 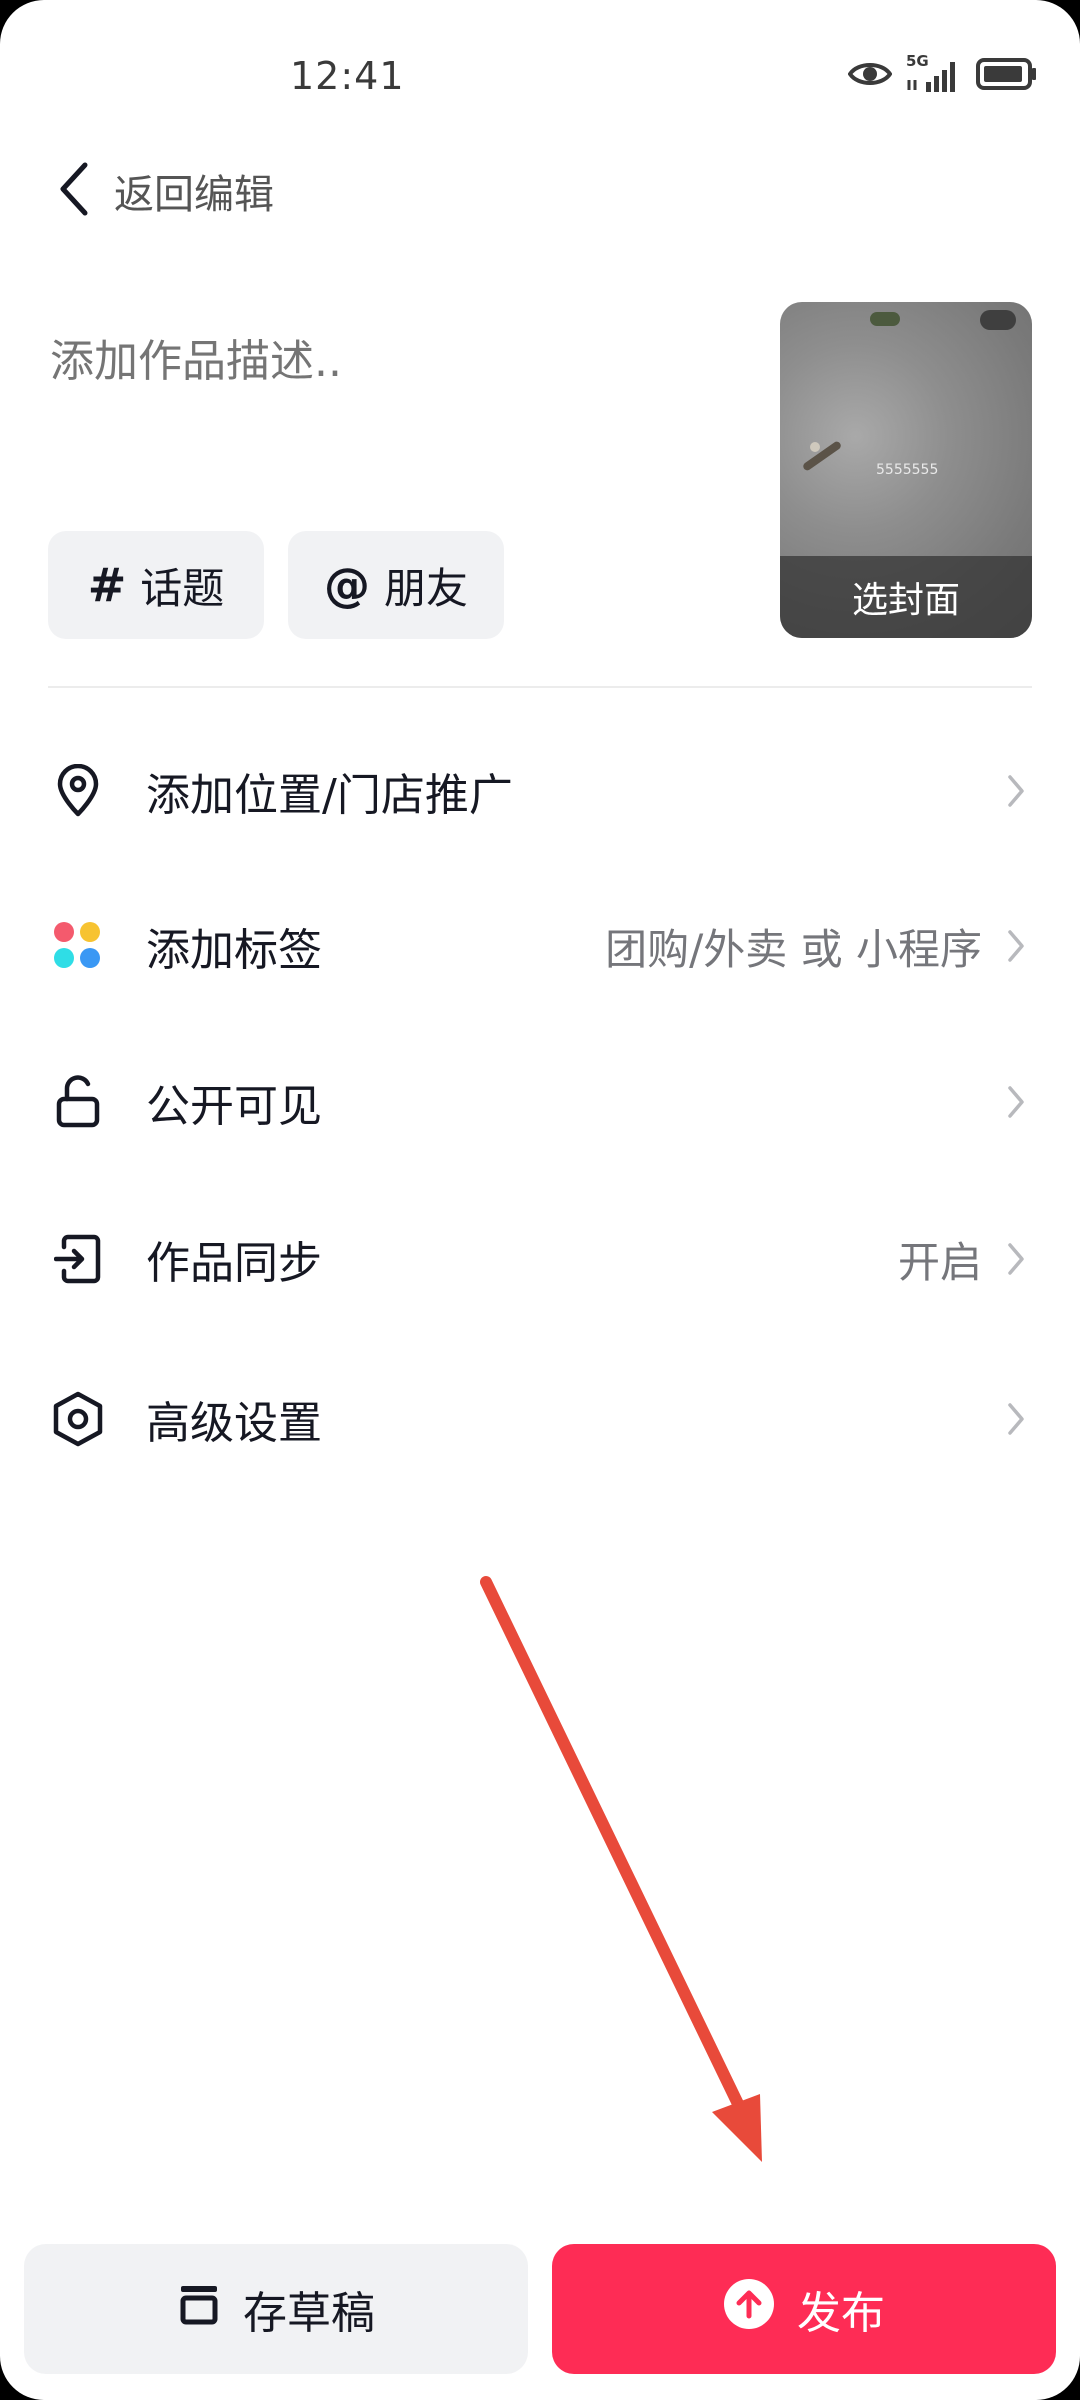 What do you see at coordinates (309, 2313) in the screenshot?
I see `save-draft-label: 存草稿` at bounding box center [309, 2313].